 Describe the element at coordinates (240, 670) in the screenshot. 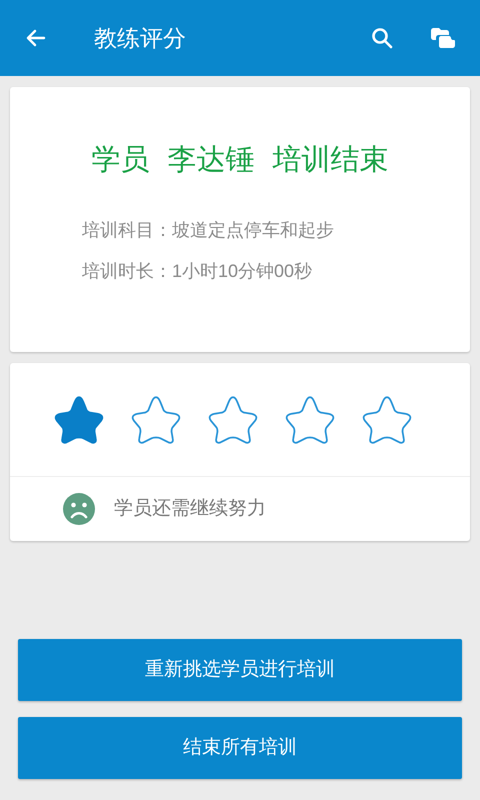

I see `action-button: 重新挑选学员进行培训` at that location.